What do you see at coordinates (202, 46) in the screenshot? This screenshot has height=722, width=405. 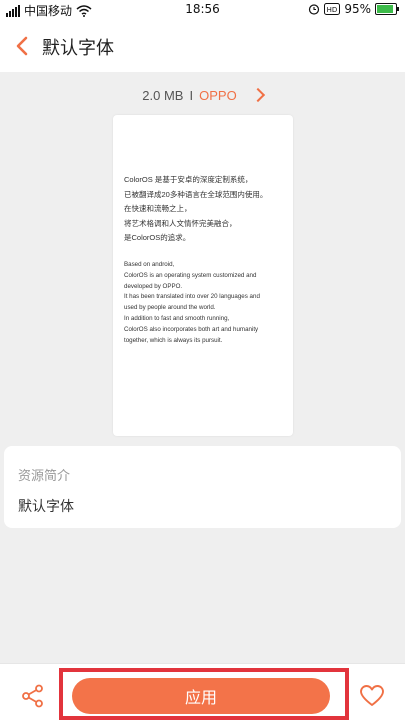 I see `title-bar: 默认字体` at bounding box center [202, 46].